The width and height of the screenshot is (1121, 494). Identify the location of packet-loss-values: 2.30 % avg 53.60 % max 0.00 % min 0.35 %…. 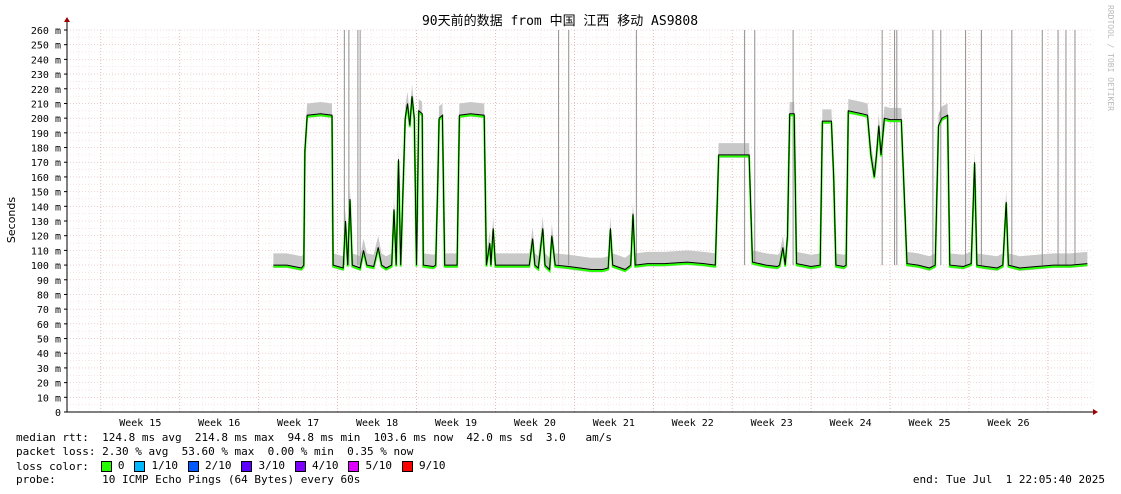
(258, 451).